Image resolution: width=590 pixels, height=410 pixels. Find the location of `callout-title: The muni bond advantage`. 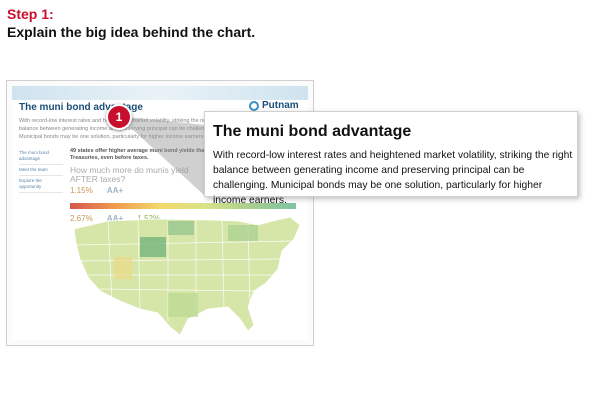

callout-title: The muni bond advantage is located at coordinates (312, 131).